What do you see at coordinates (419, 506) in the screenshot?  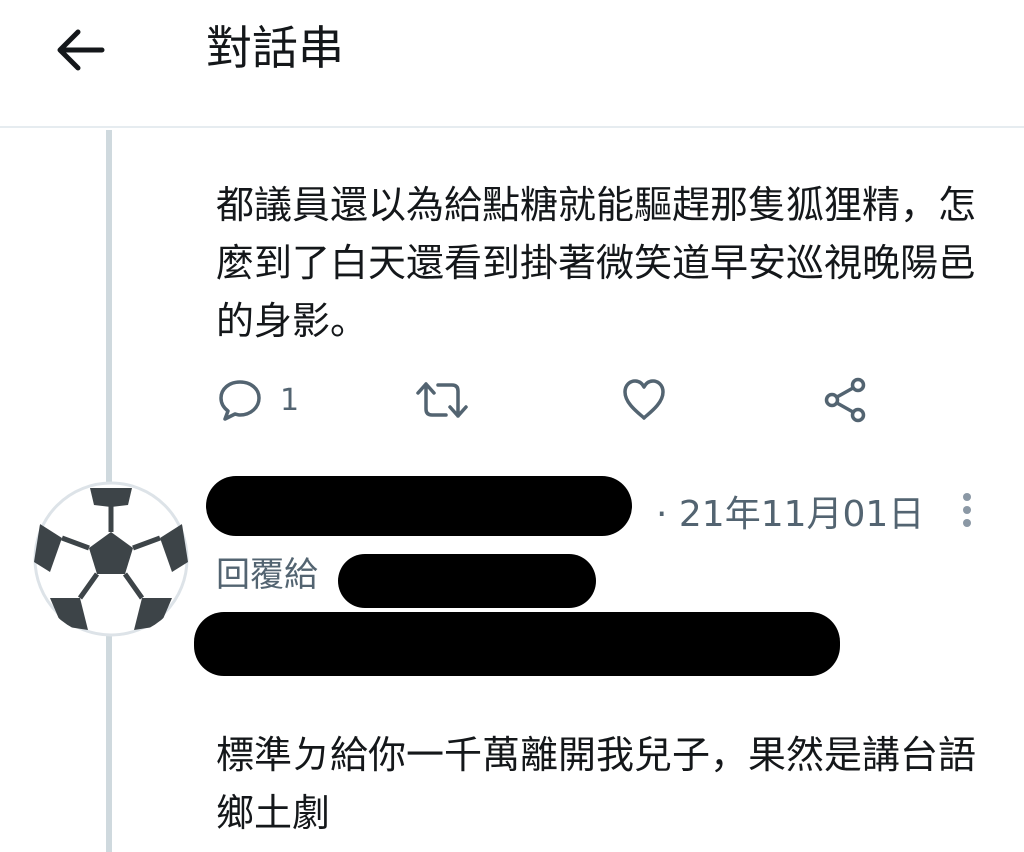 I see `redacted-username` at bounding box center [419, 506].